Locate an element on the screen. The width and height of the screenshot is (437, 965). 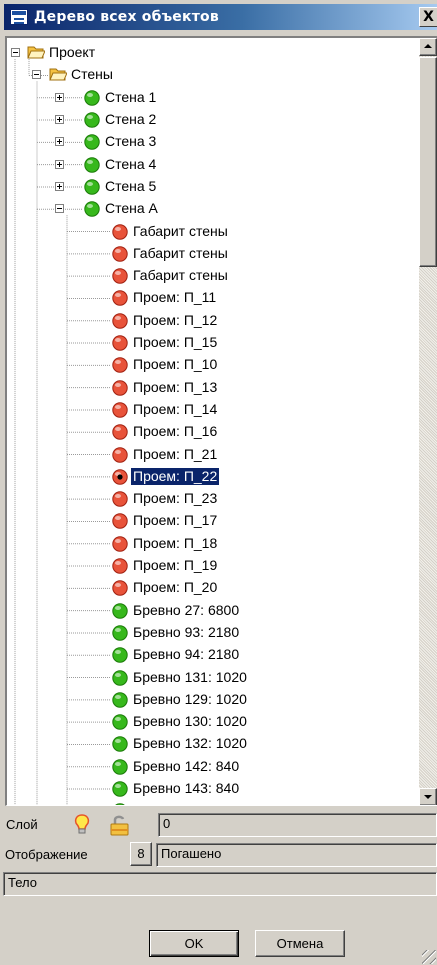
tree-node-label: Бревно 27: 6800 is located at coordinates (186, 609).